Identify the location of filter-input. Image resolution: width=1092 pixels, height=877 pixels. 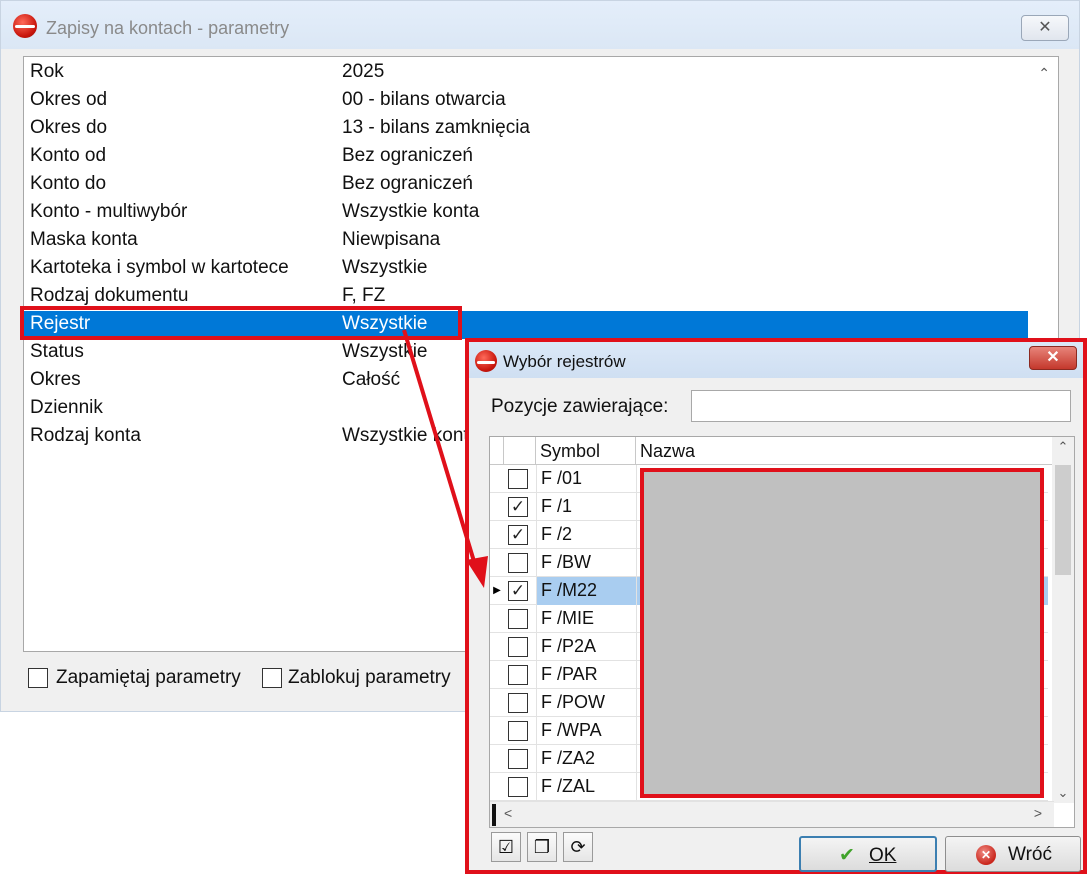
(881, 406).